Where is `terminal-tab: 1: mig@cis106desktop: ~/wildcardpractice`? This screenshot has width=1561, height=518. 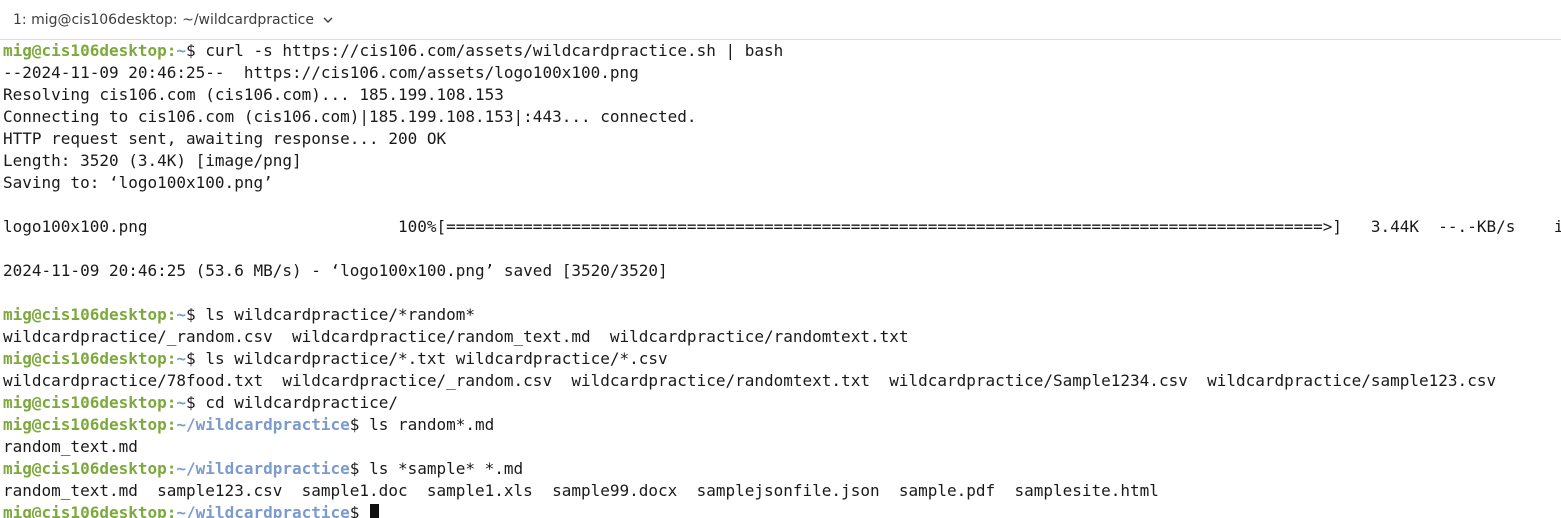
terminal-tab: 1: mig@cis106desktop: ~/wildcardpractice is located at coordinates (167, 20).